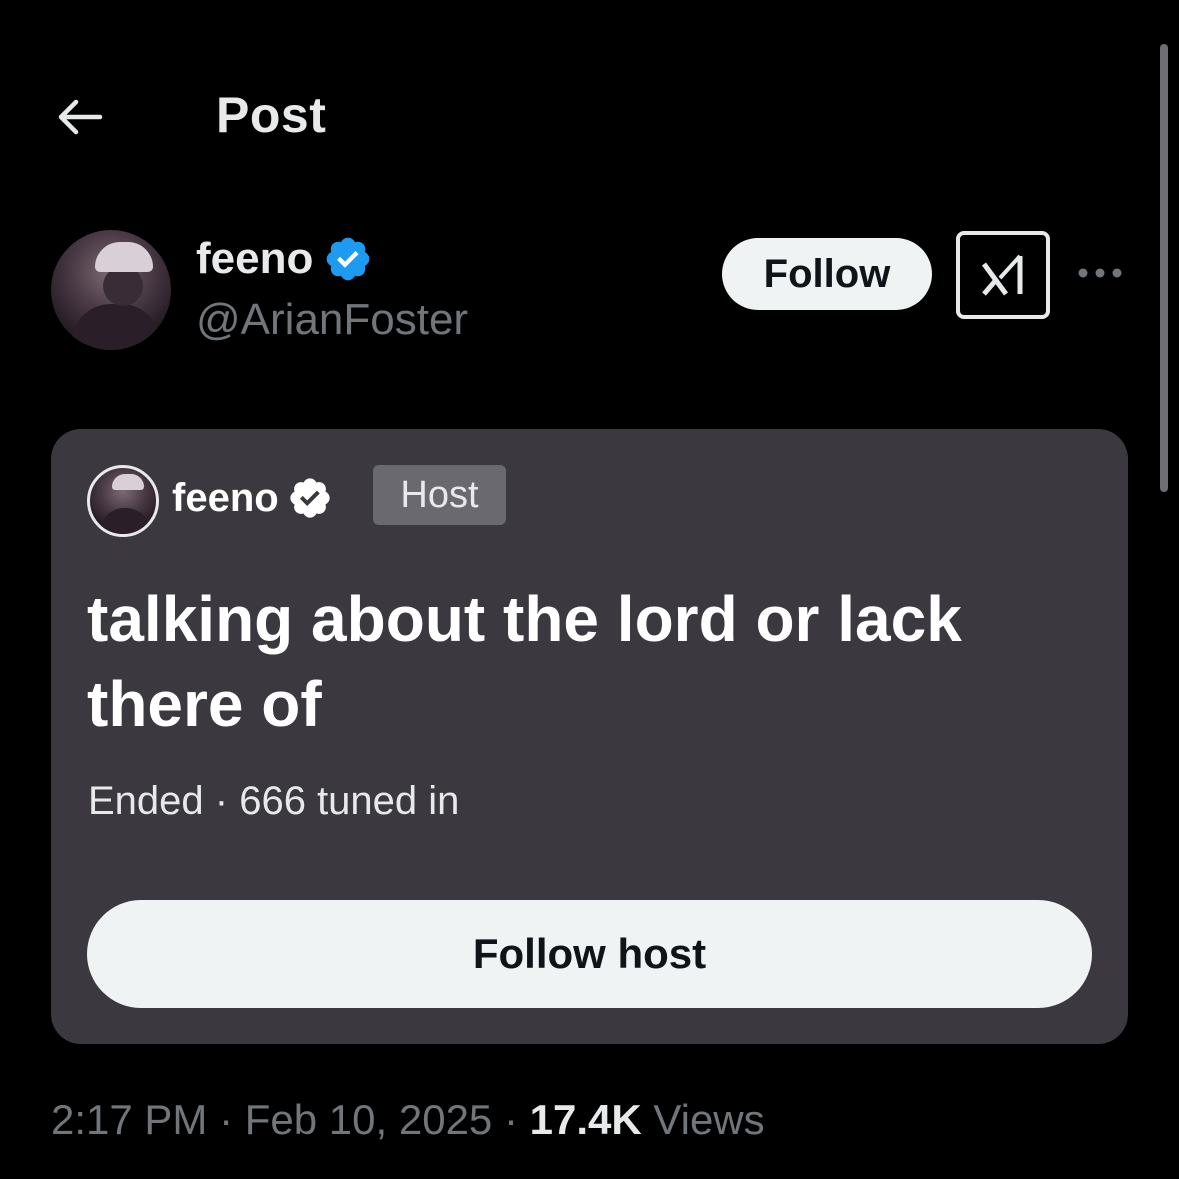 The width and height of the screenshot is (1179, 1179). I want to click on scrollbar, so click(1164, 268).